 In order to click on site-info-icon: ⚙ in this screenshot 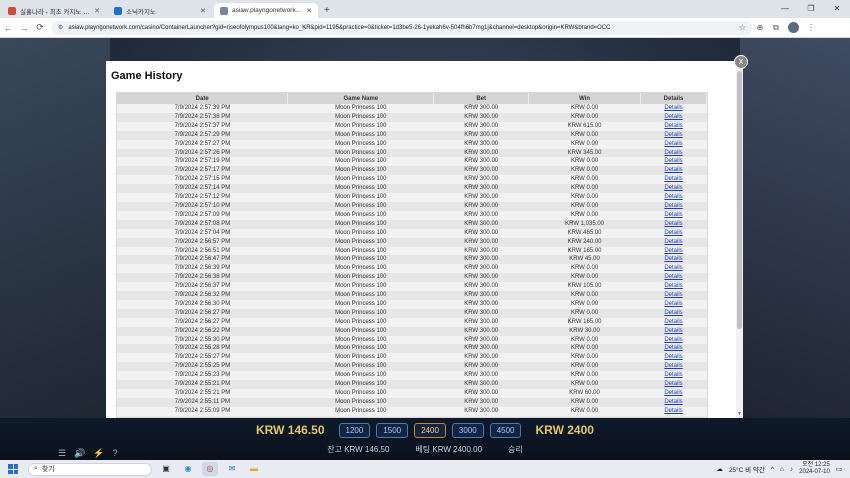, I will do `click(60, 27)`.